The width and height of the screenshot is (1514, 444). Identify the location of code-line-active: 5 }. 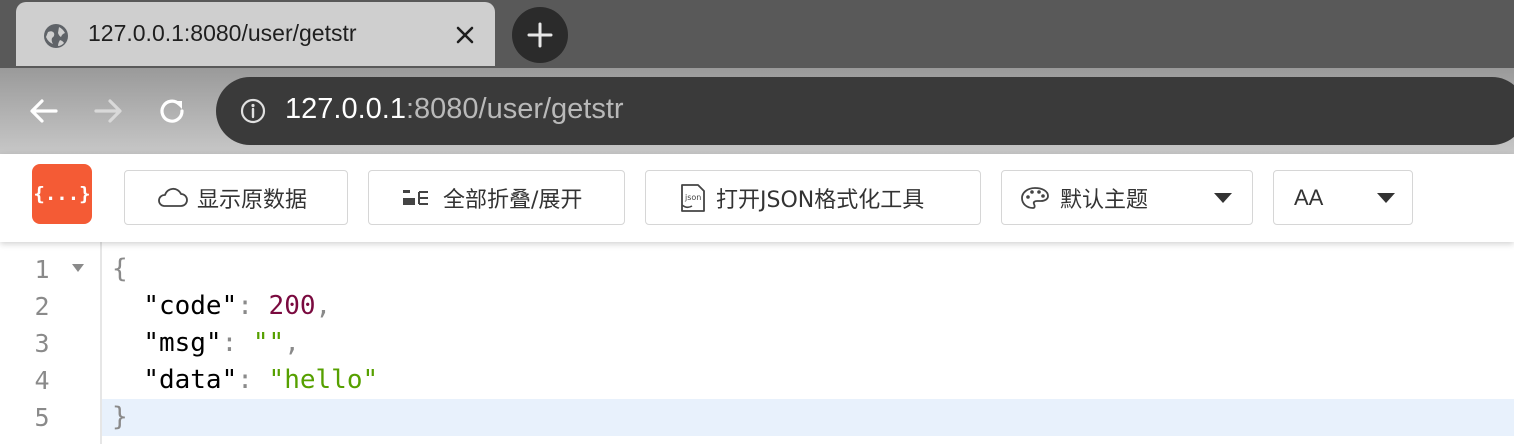
(774, 417).